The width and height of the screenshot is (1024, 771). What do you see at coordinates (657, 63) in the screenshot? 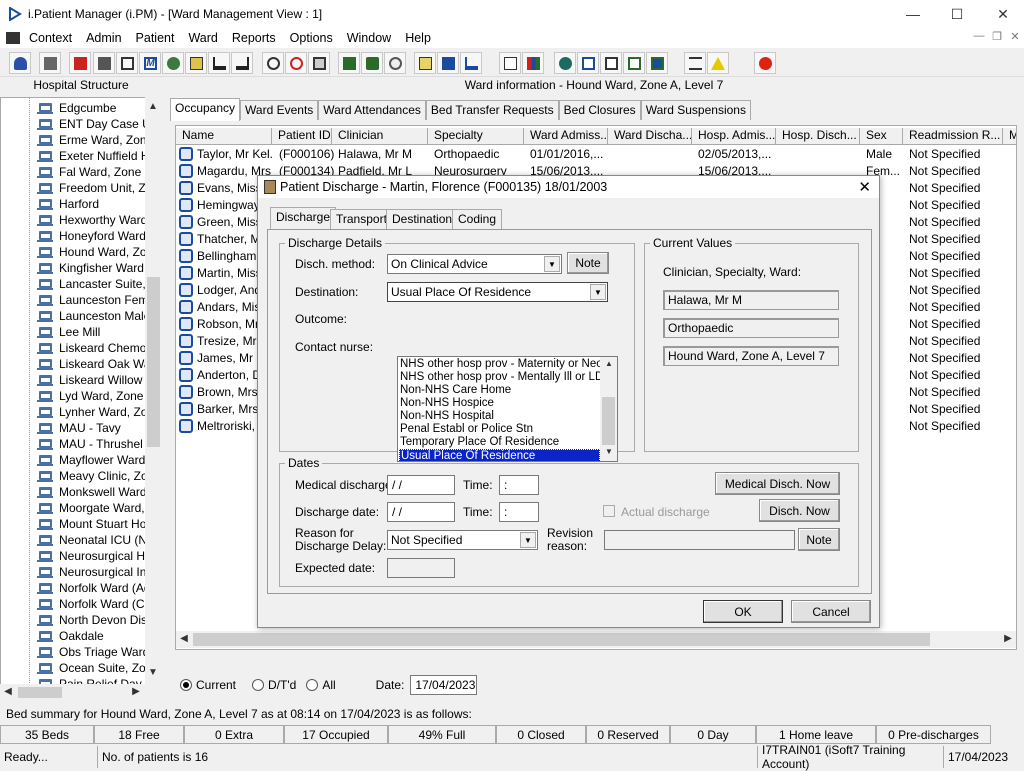
I see `swap-icon` at bounding box center [657, 63].